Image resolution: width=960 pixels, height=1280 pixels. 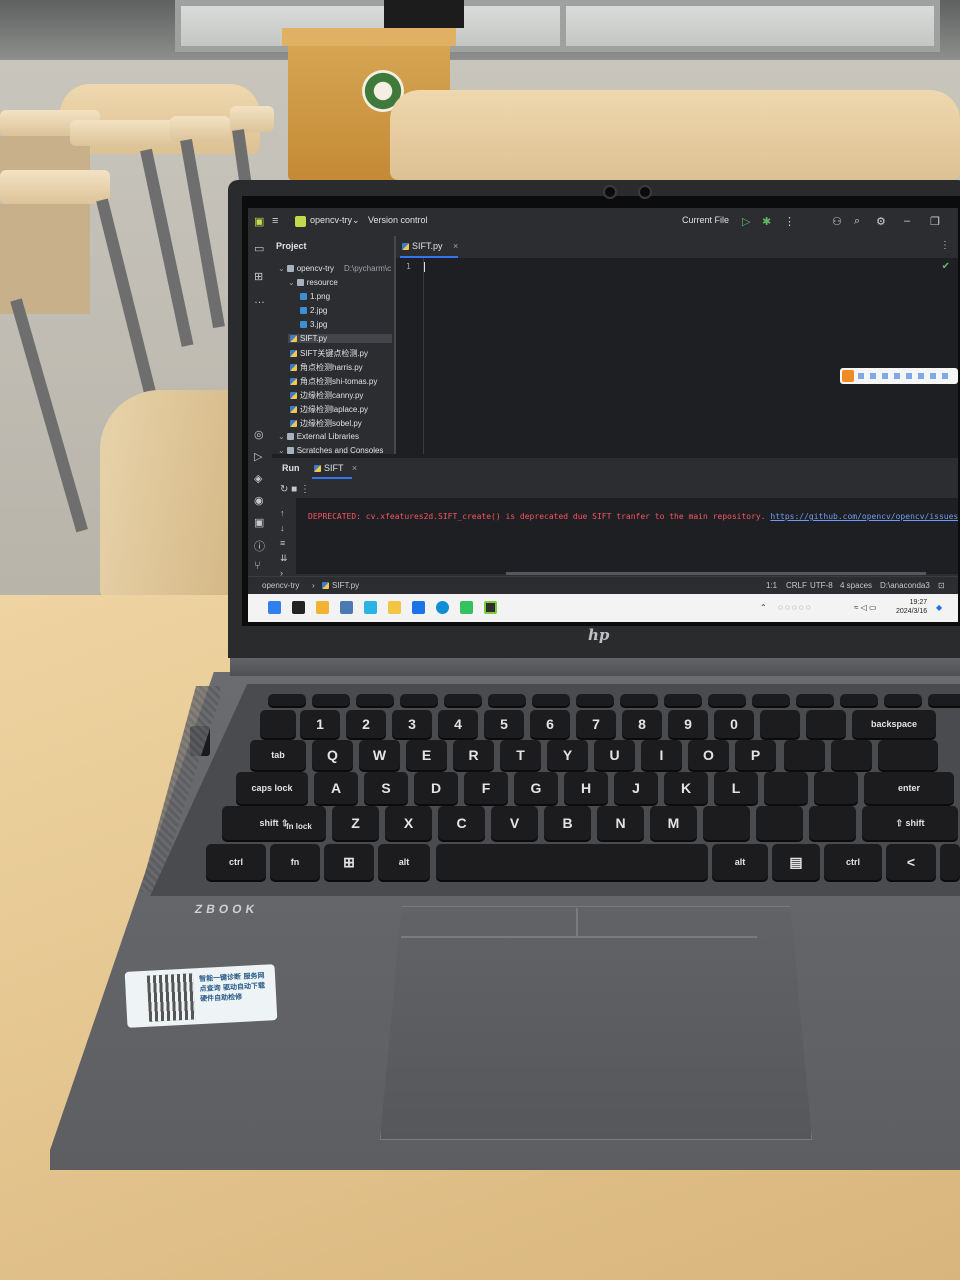 I want to click on key-digit: 8, so click(x=642, y=724).